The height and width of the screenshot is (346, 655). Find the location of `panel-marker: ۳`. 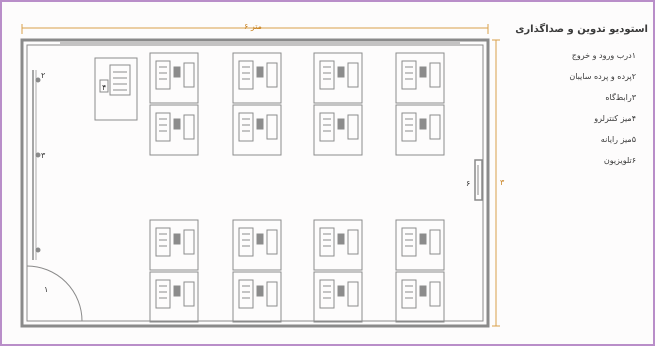

panel-marker: ۳ is located at coordinates (43, 155).